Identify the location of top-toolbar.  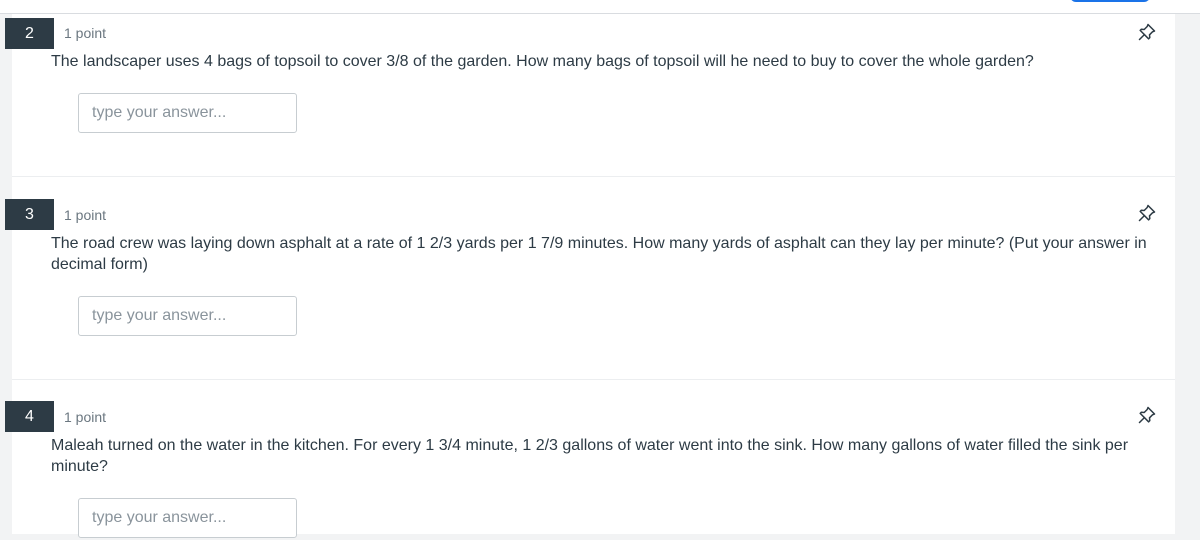
(600, 7).